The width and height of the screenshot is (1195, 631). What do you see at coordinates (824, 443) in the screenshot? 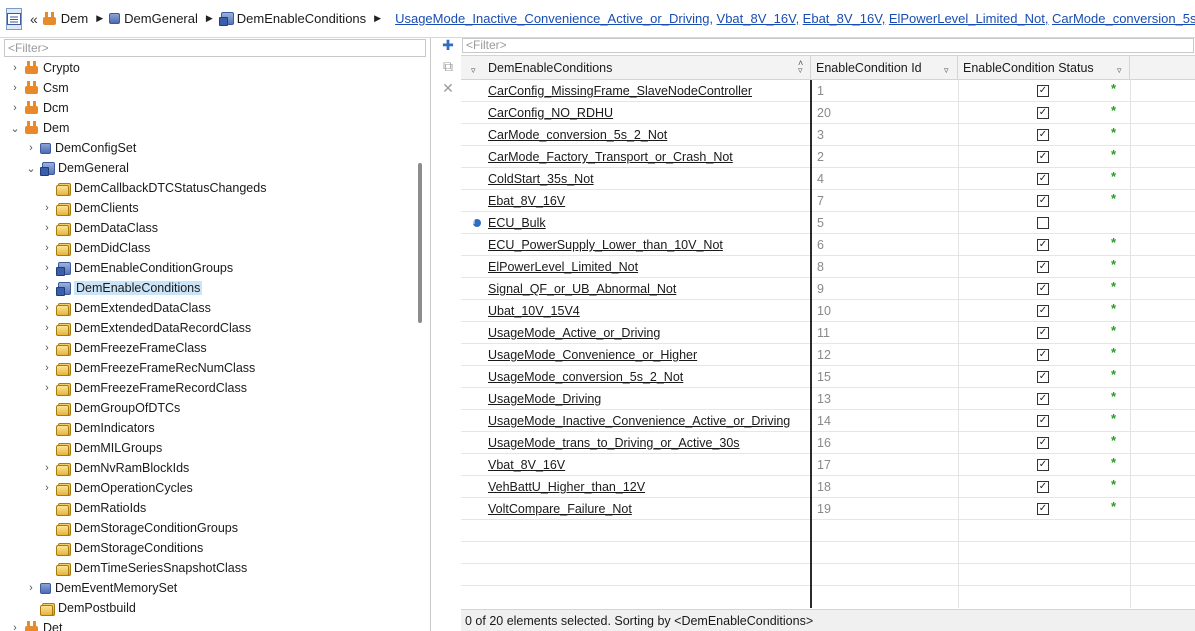
I see `enable-condition-id-cell: 16` at bounding box center [824, 443].